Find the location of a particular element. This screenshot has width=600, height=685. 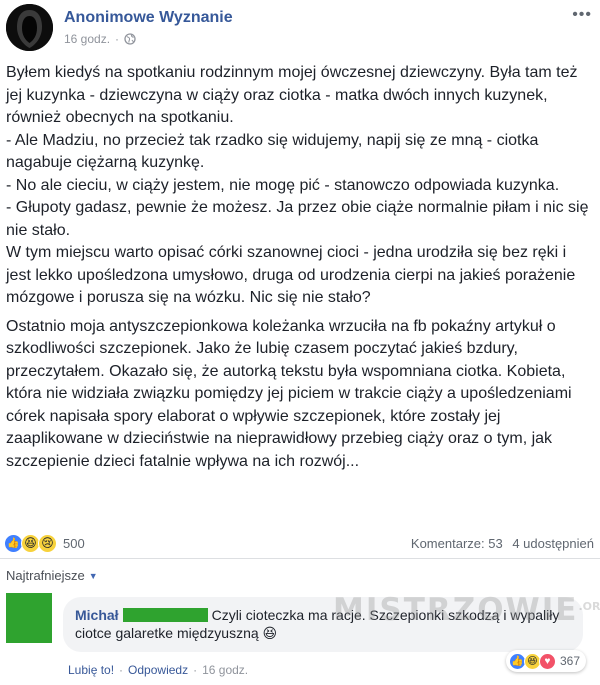

comment-reaction-count: 367 is located at coordinates (569, 661).